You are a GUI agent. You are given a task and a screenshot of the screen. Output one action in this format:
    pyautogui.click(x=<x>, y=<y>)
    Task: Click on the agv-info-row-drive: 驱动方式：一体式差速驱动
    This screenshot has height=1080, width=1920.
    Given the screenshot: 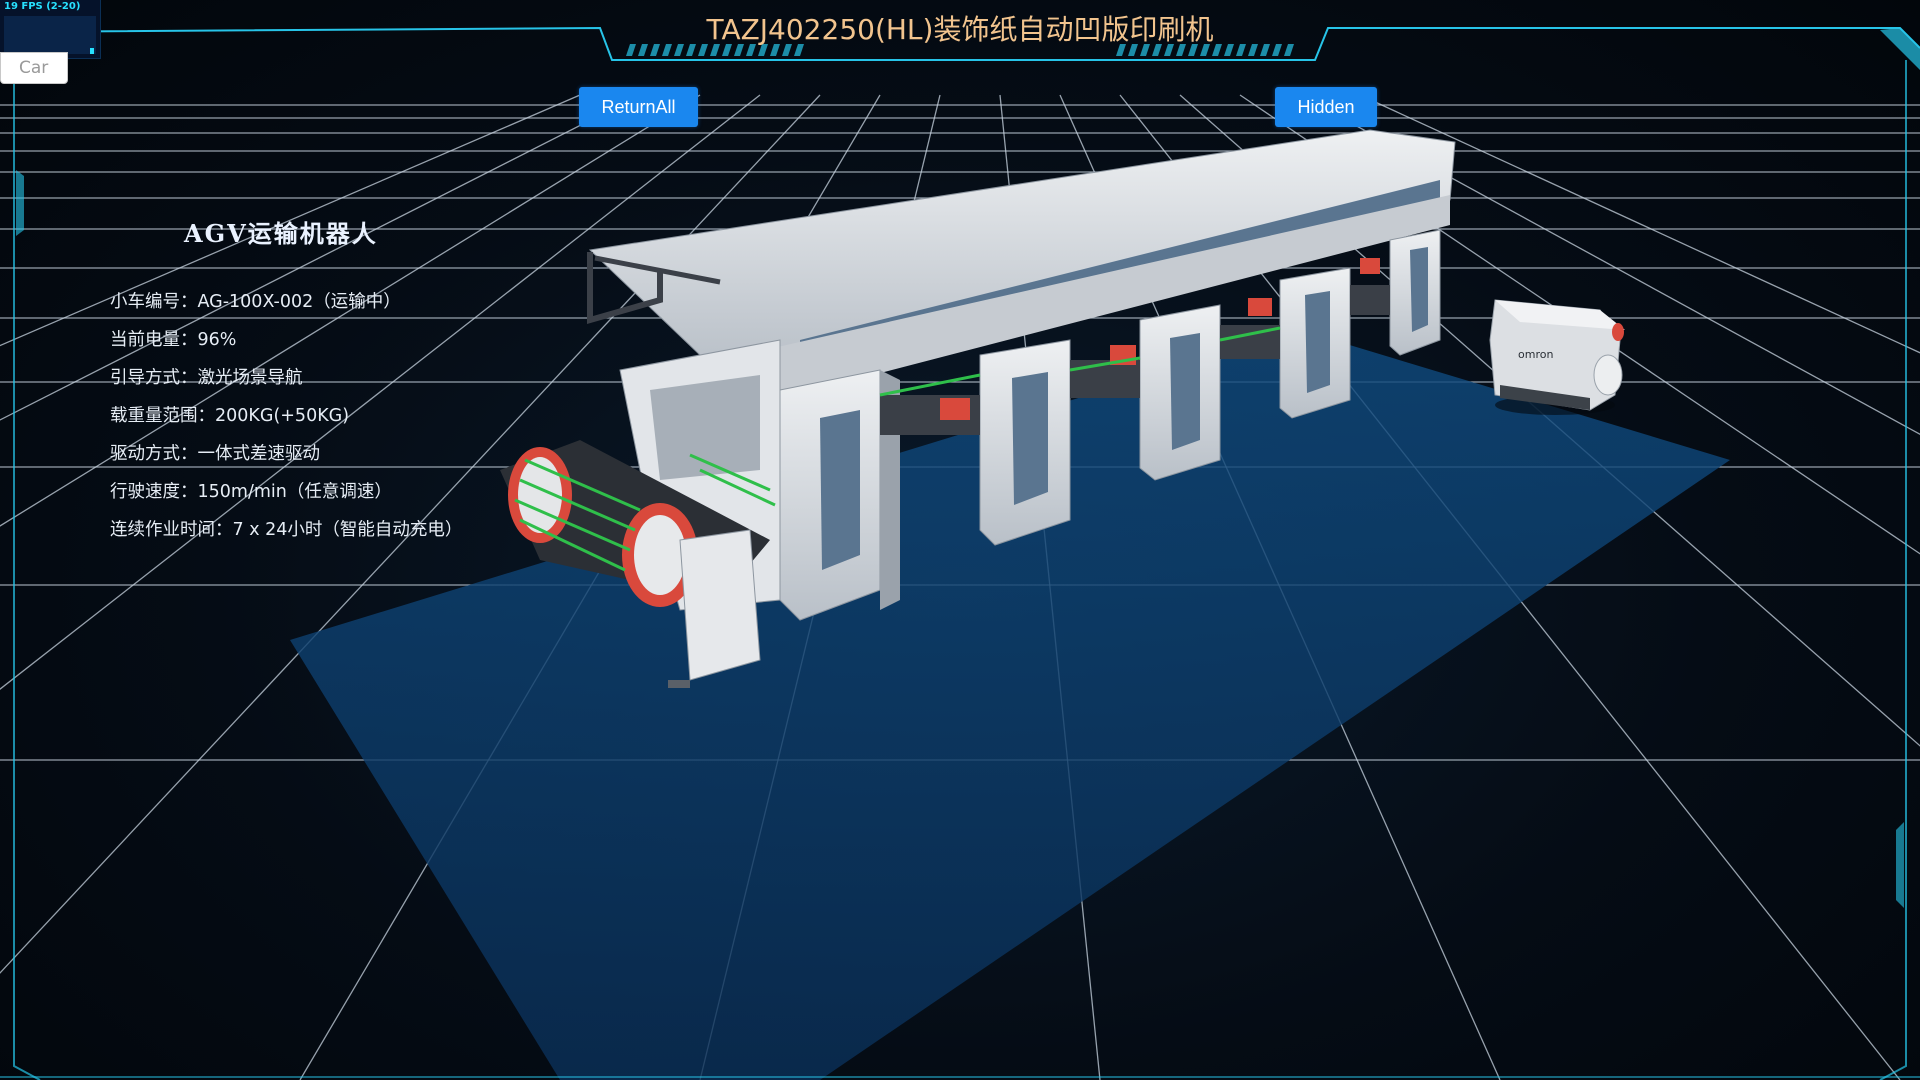 What is the action you would take?
    pyautogui.click(x=215, y=454)
    